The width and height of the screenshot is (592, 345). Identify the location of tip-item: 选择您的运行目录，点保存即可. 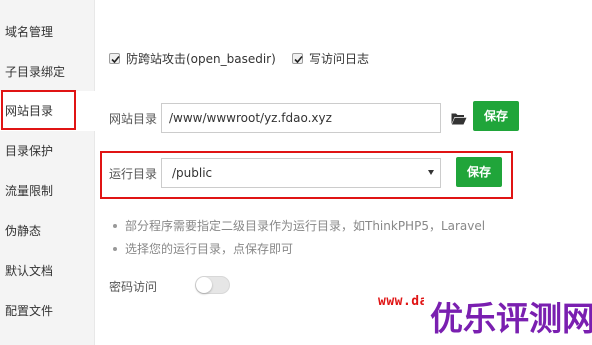
(203, 248).